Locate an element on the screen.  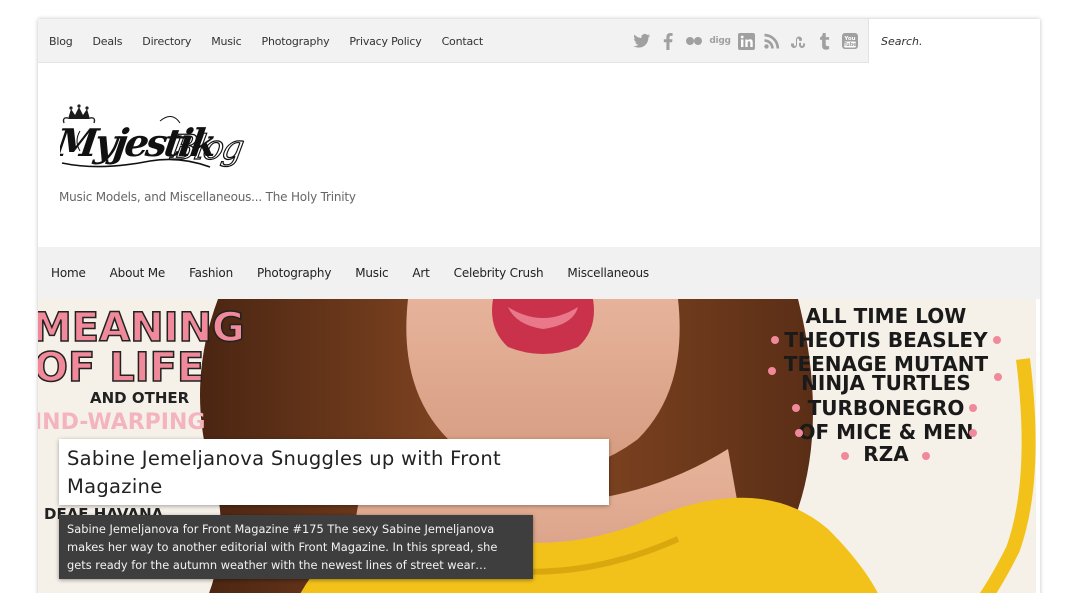
mainnav-home: Home is located at coordinates (68, 273).